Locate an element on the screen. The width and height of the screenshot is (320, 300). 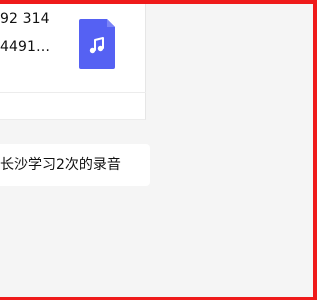
message-bubble: 长沙学习2次的录音 is located at coordinates (75, 165).